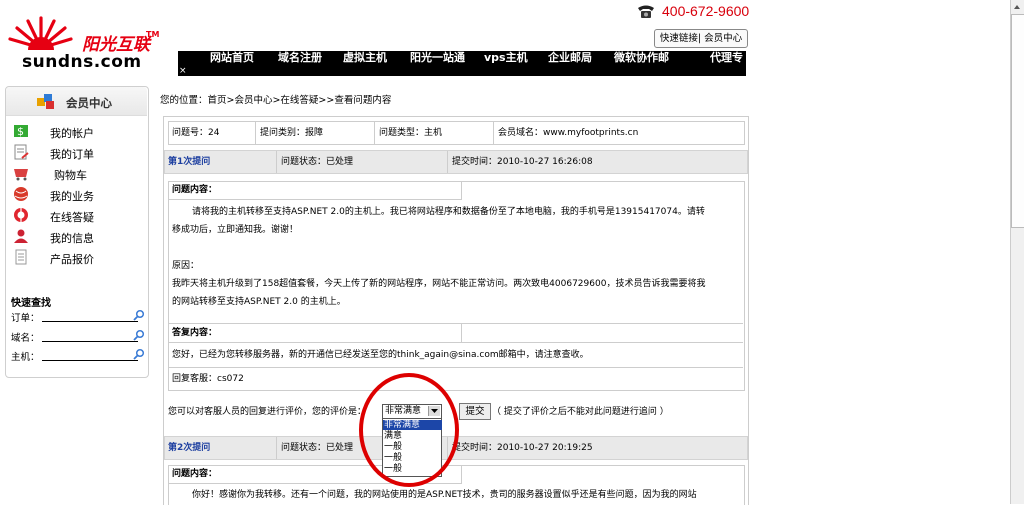 The width and height of the screenshot is (1024, 505). What do you see at coordinates (232, 58) in the screenshot?
I see `nav-home: 网站首页` at bounding box center [232, 58].